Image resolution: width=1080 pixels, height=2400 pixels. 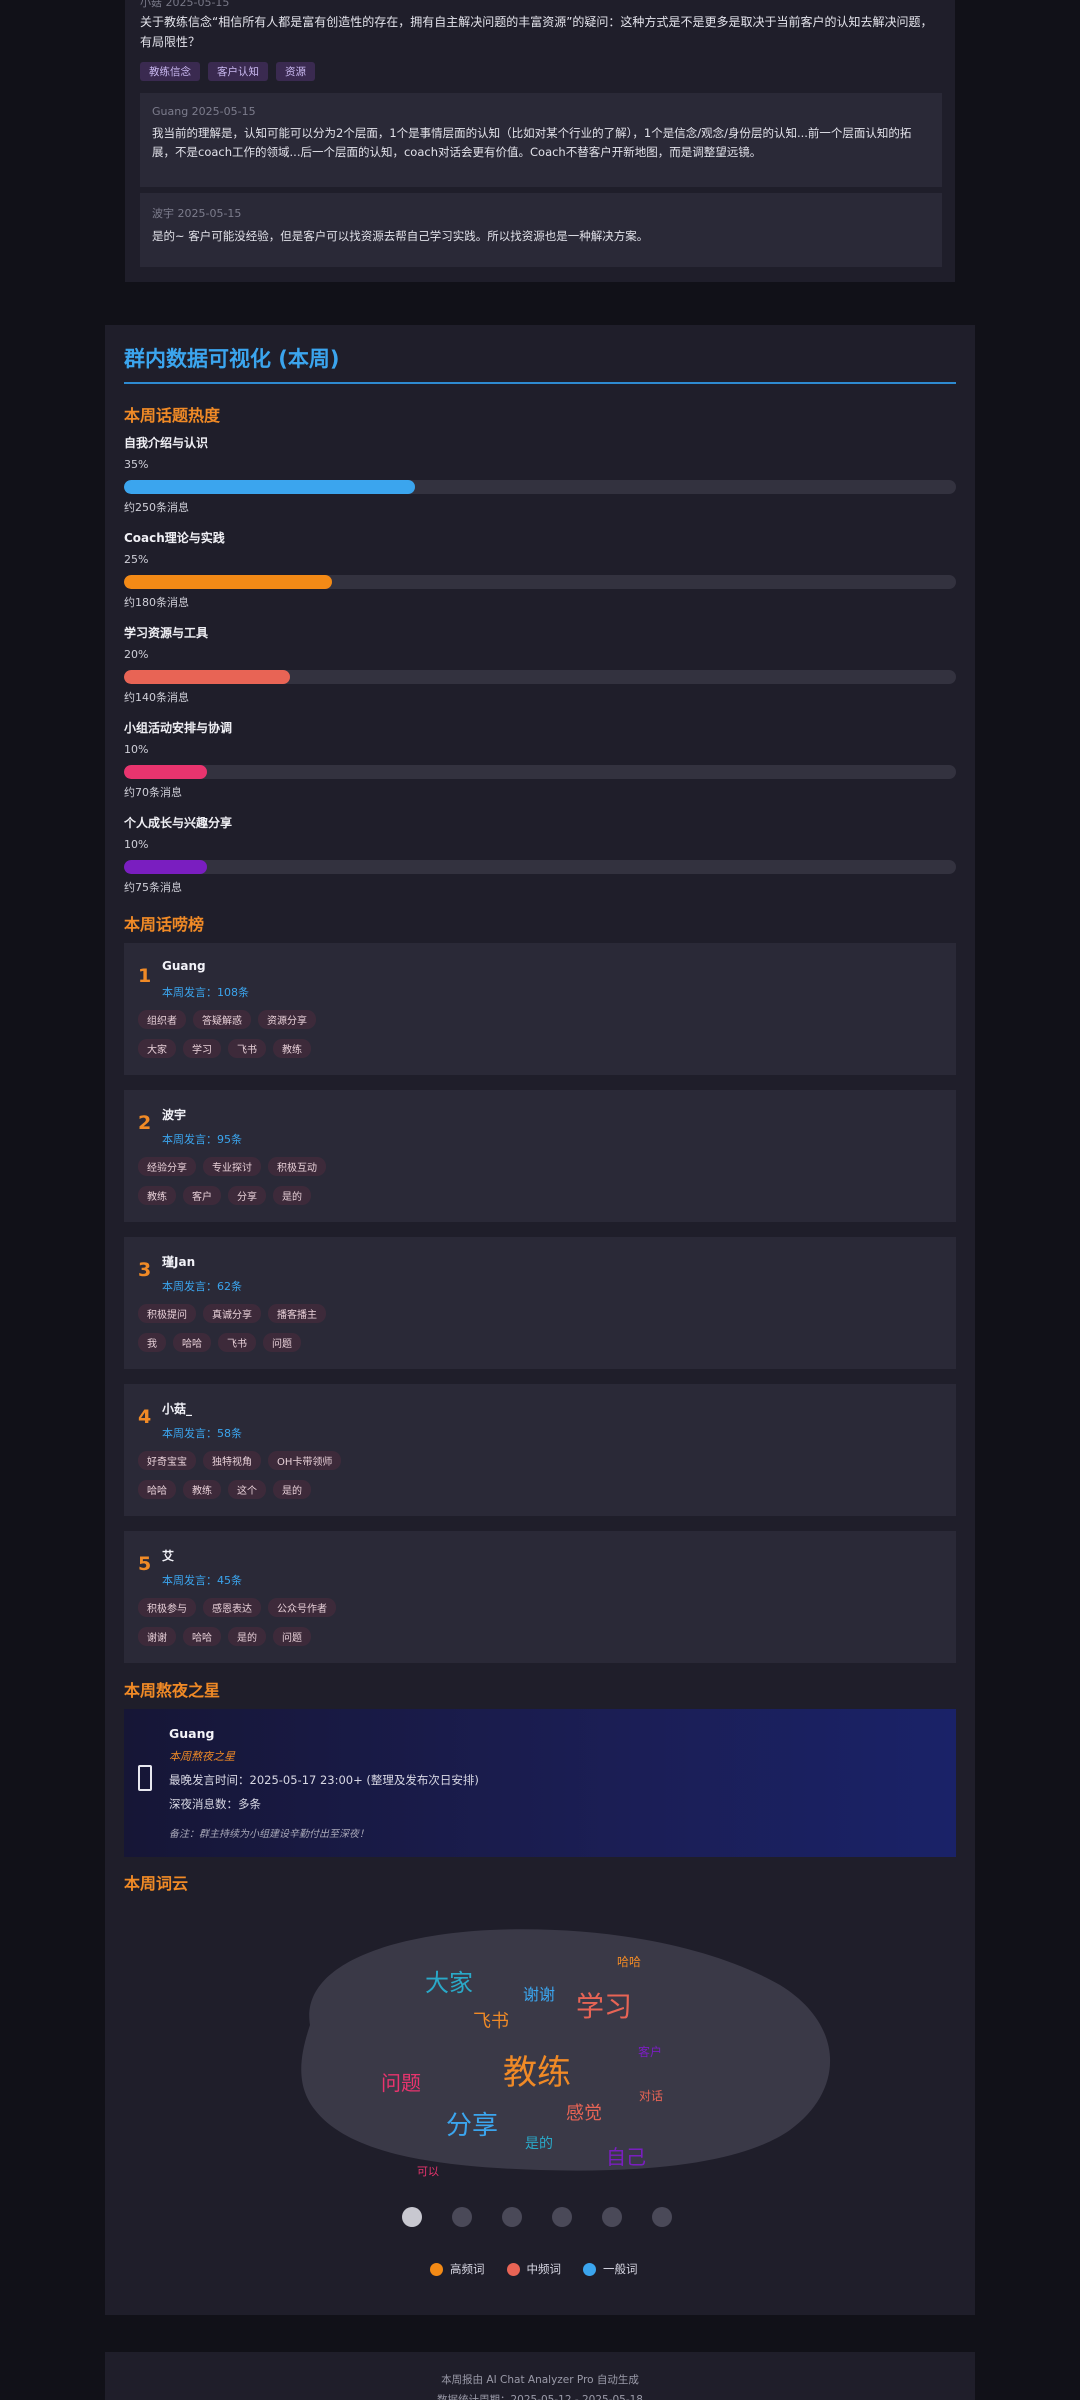 What do you see at coordinates (302, 1607) in the screenshot?
I see `role-tag: 公众号作者` at bounding box center [302, 1607].